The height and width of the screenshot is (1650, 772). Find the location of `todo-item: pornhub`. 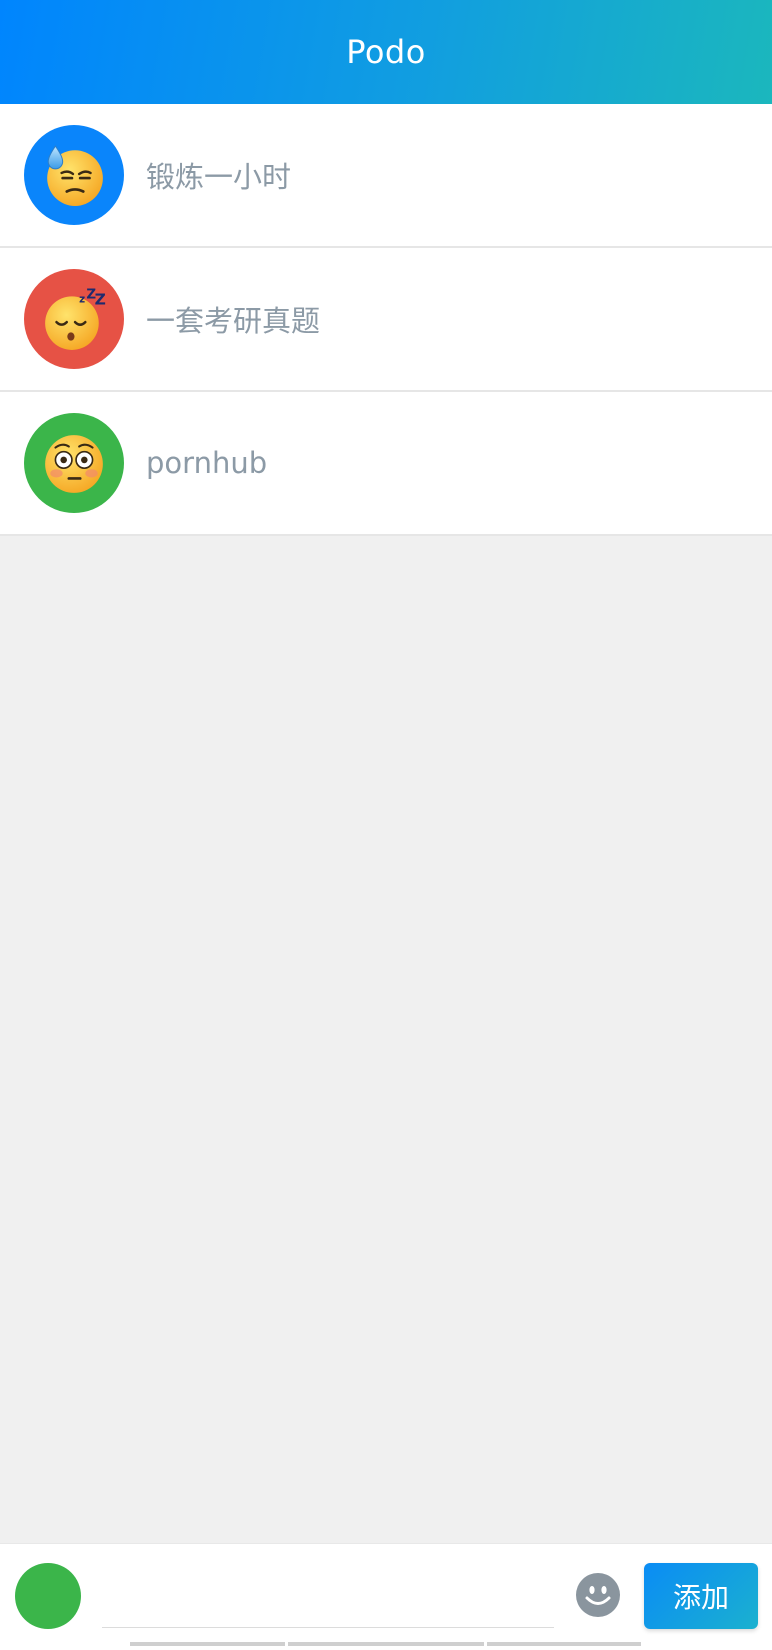

todo-item: pornhub is located at coordinates (386, 464).